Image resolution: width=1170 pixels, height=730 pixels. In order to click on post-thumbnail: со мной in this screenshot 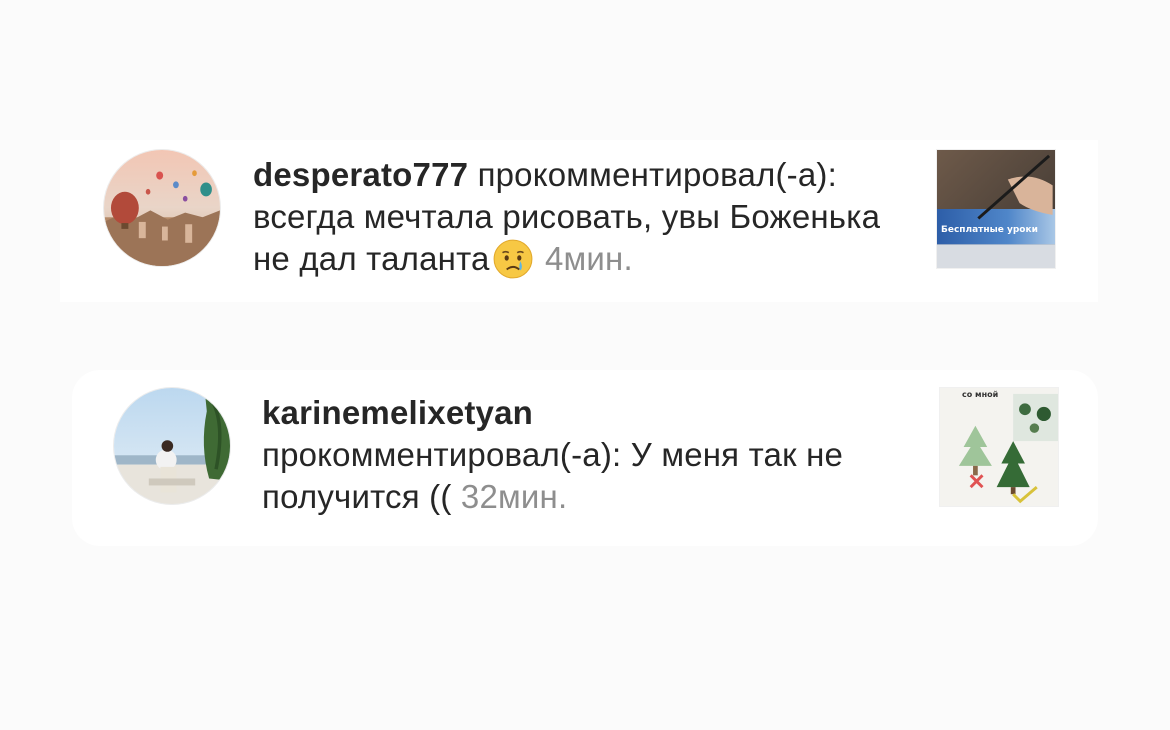, I will do `click(999, 447)`.